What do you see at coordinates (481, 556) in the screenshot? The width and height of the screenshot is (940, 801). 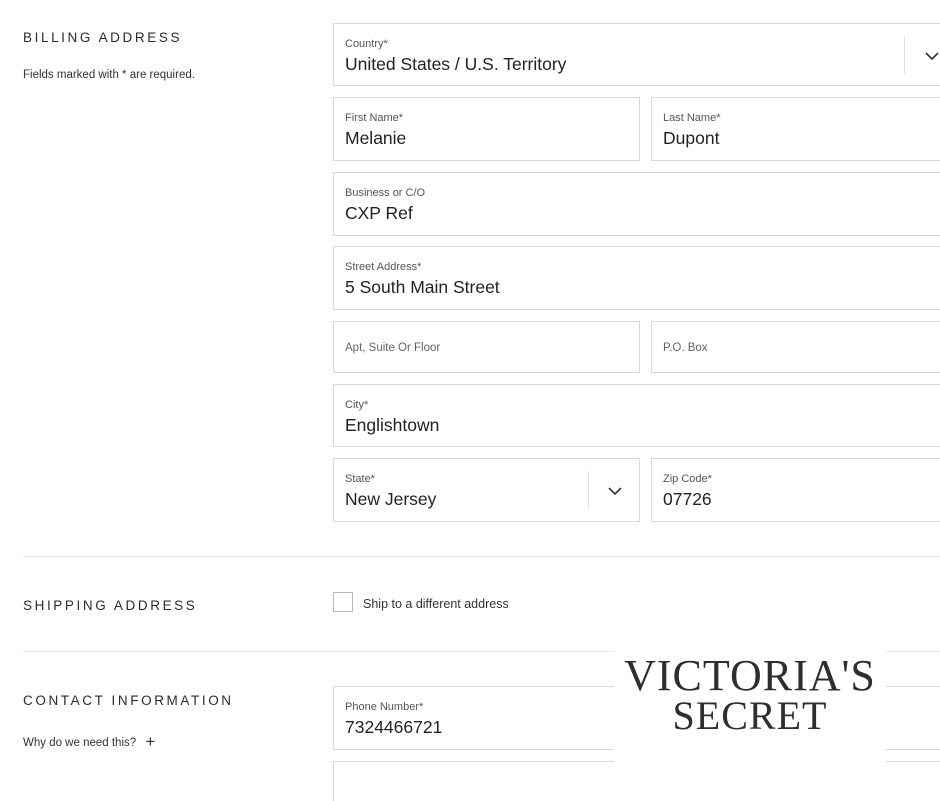 I see `section-divider` at bounding box center [481, 556].